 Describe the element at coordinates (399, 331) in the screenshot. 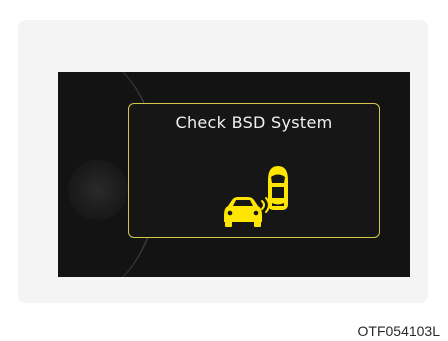

I see `figure-caption: OTF054103L` at that location.